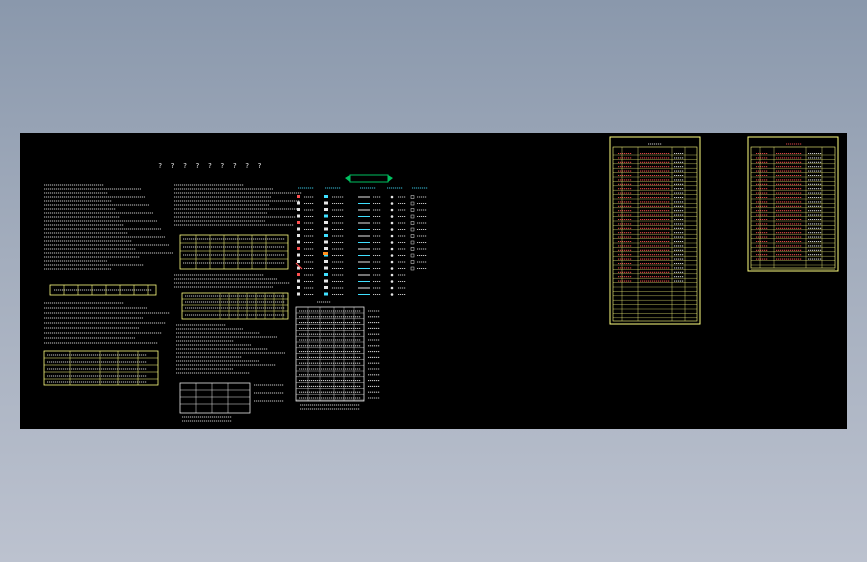 The width and height of the screenshot is (867, 562). I want to click on legend-banner-tabs, so click(369, 178).